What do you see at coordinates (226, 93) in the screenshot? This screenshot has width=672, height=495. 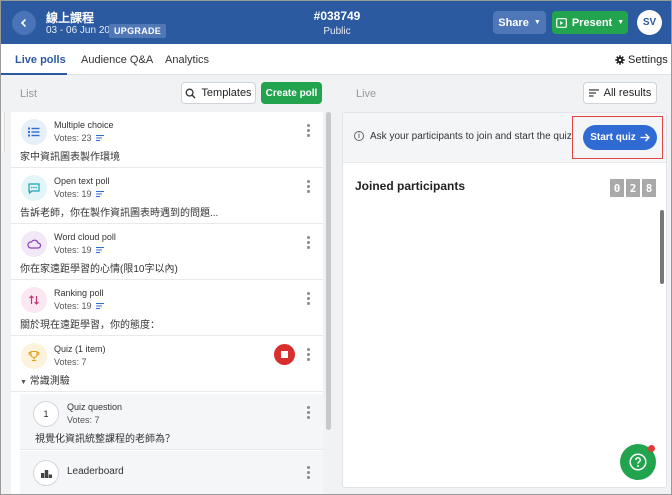 I see `templates-label: Templates` at bounding box center [226, 93].